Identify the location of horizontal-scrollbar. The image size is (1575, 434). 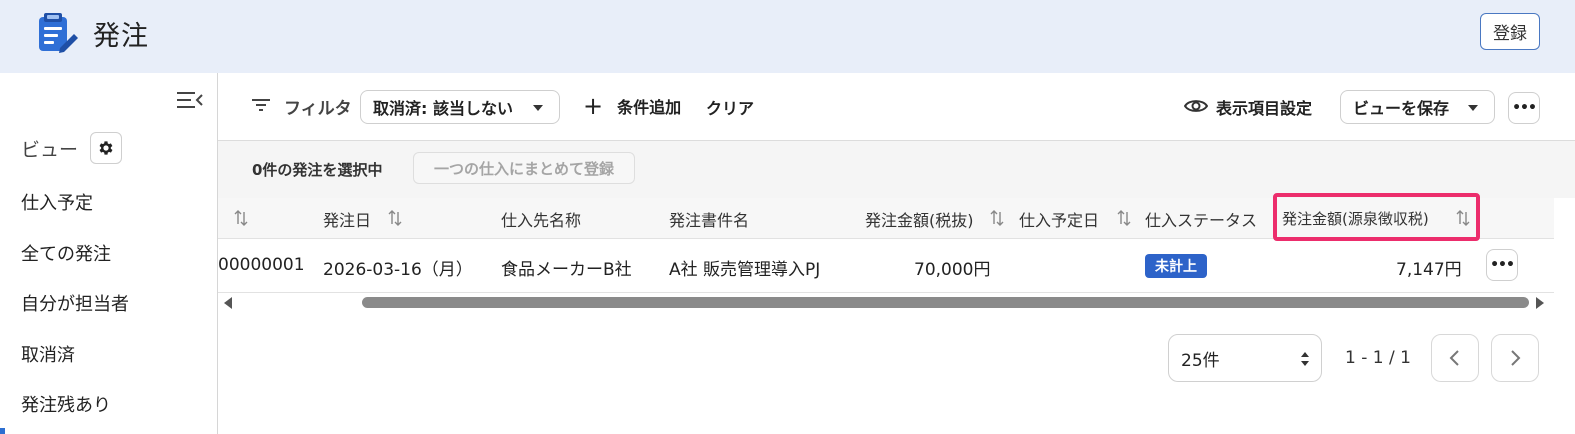
(886, 303).